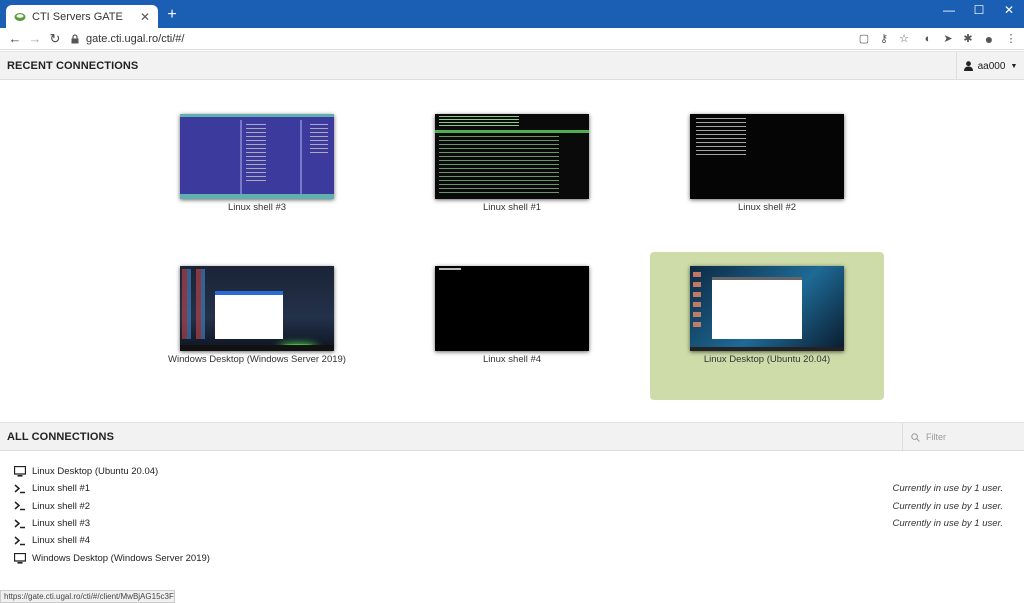 The image size is (1024, 603). I want to click on recent-tile-linux-shell-3: Linux shell #3, so click(268, 174).